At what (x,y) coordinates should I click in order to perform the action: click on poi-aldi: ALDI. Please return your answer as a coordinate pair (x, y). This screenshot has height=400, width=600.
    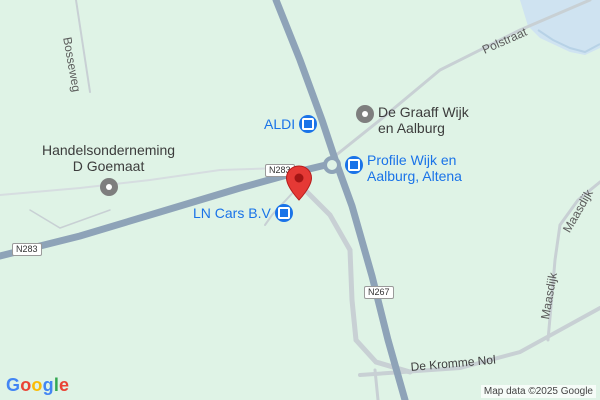
    Looking at the image, I should click on (291, 124).